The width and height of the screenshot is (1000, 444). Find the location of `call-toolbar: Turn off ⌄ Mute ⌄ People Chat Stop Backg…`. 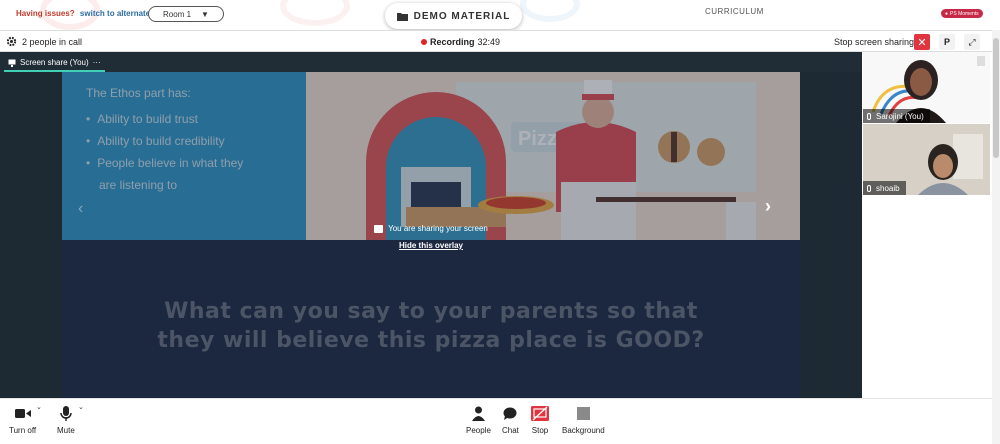

call-toolbar: Turn off ⌄ Mute ⌄ People Chat Stop Backg… is located at coordinates (496, 421).